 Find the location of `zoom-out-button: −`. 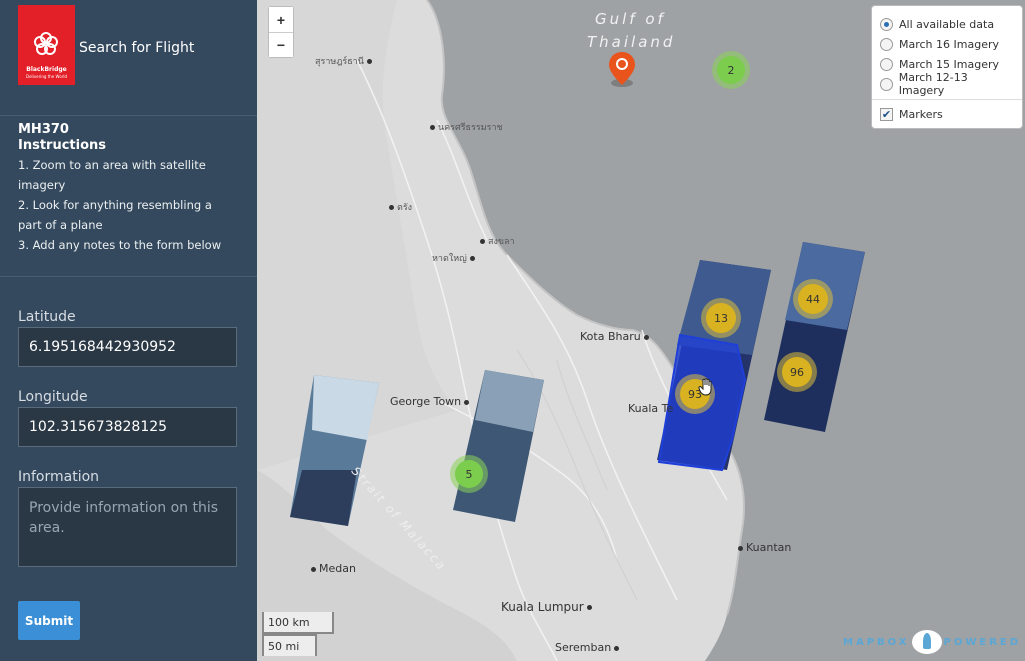

zoom-out-button: − is located at coordinates (281, 44).